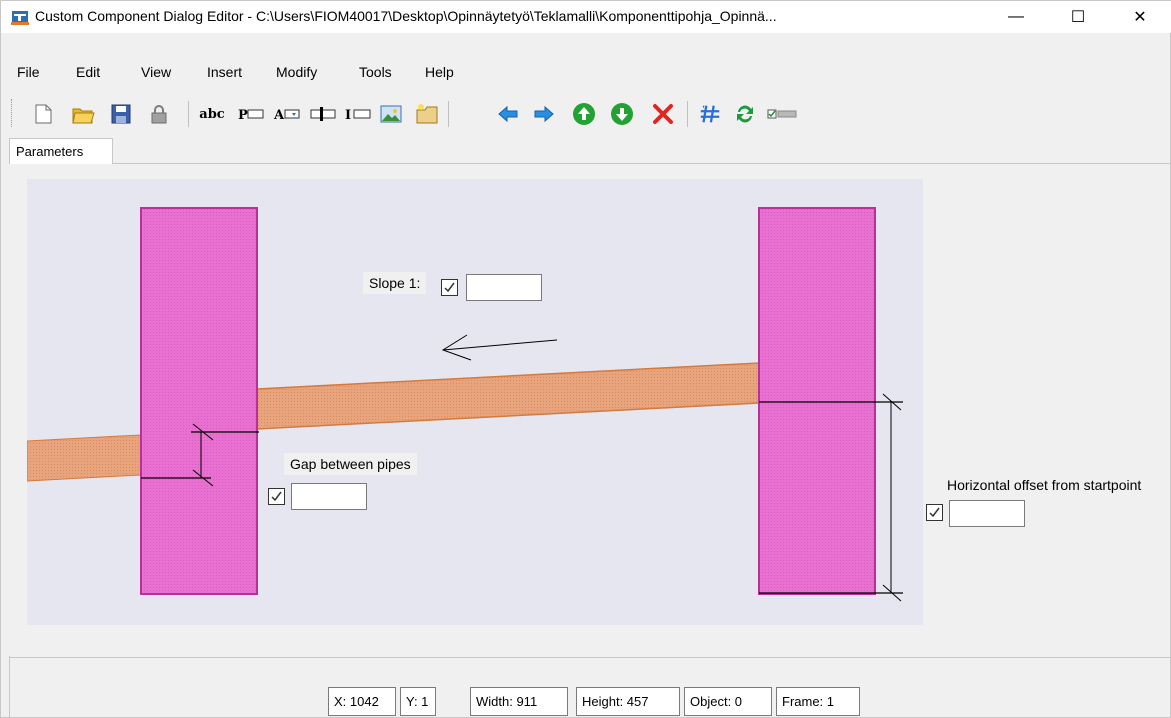 The width and height of the screenshot is (1171, 718). I want to click on value-field-icon, so click(323, 114).